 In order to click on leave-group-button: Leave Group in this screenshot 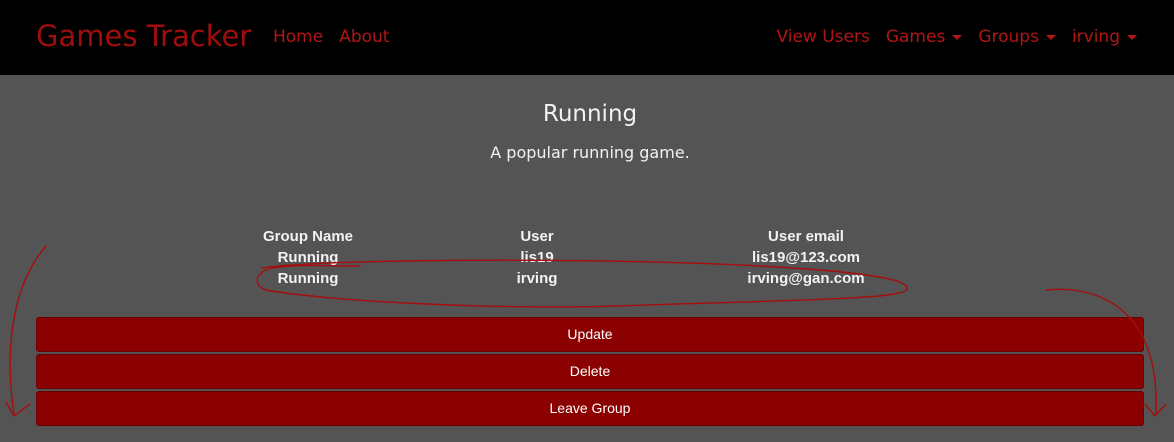, I will do `click(590, 408)`.